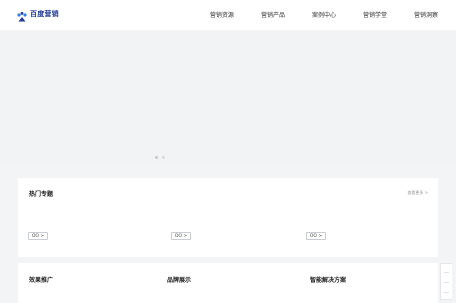 The width and height of the screenshot is (456, 303). Describe the element at coordinates (41, 279) in the screenshot. I see `tab-performance-ads: 效果推广` at that location.